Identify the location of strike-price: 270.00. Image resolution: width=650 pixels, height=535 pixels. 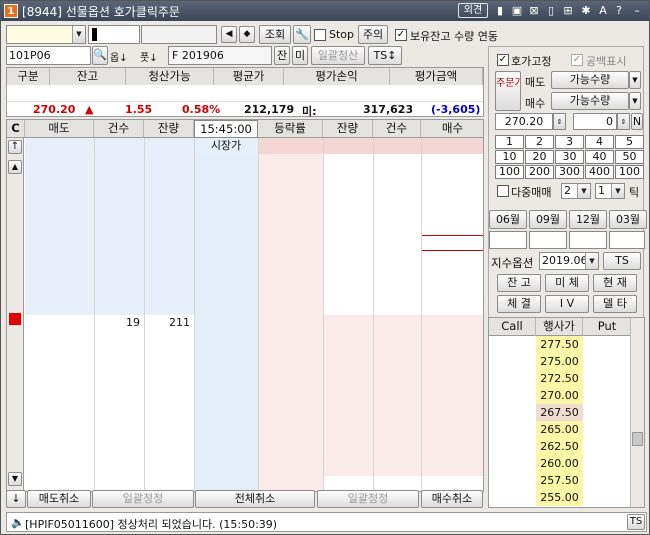
(559, 395).